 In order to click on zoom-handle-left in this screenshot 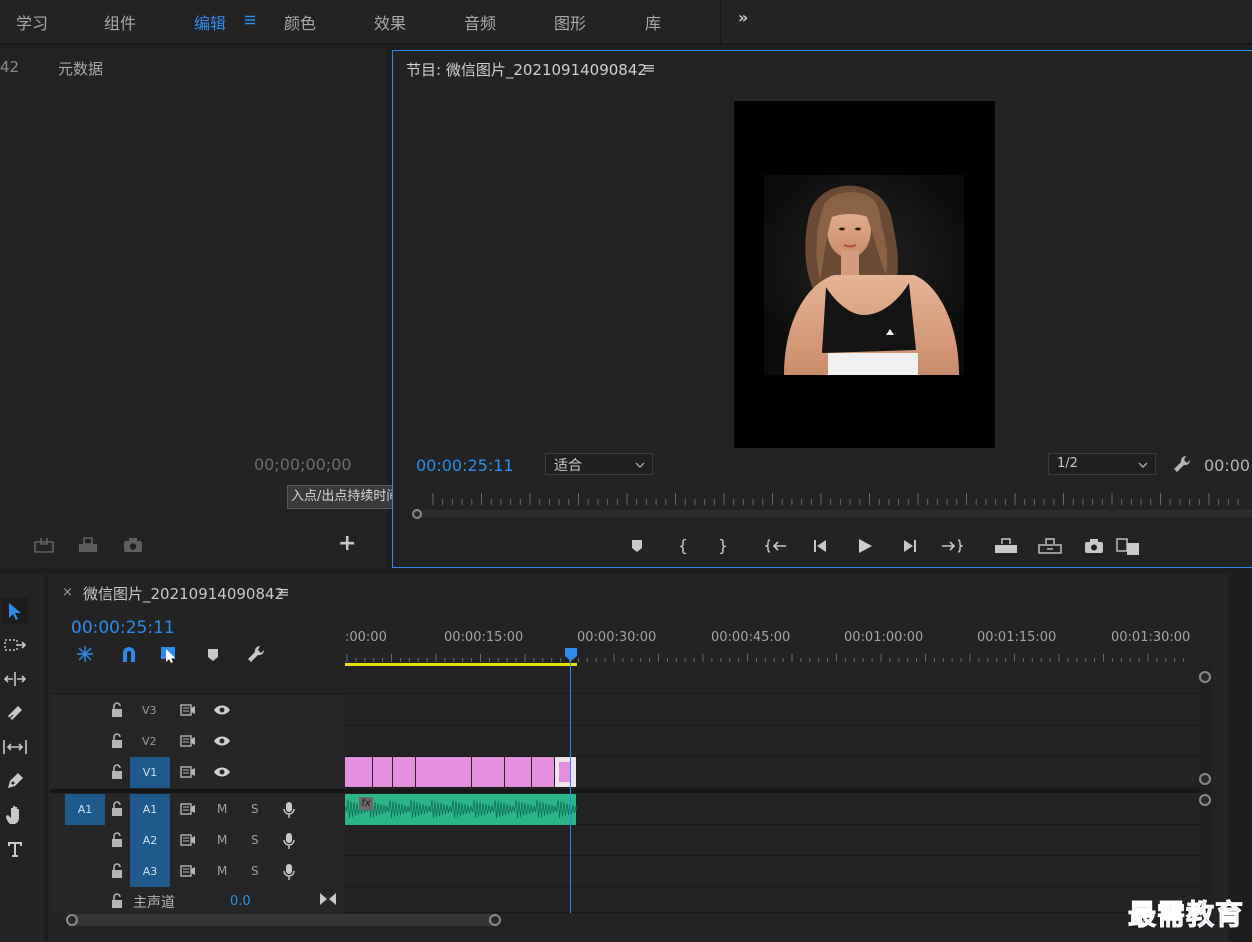, I will do `click(72, 920)`.